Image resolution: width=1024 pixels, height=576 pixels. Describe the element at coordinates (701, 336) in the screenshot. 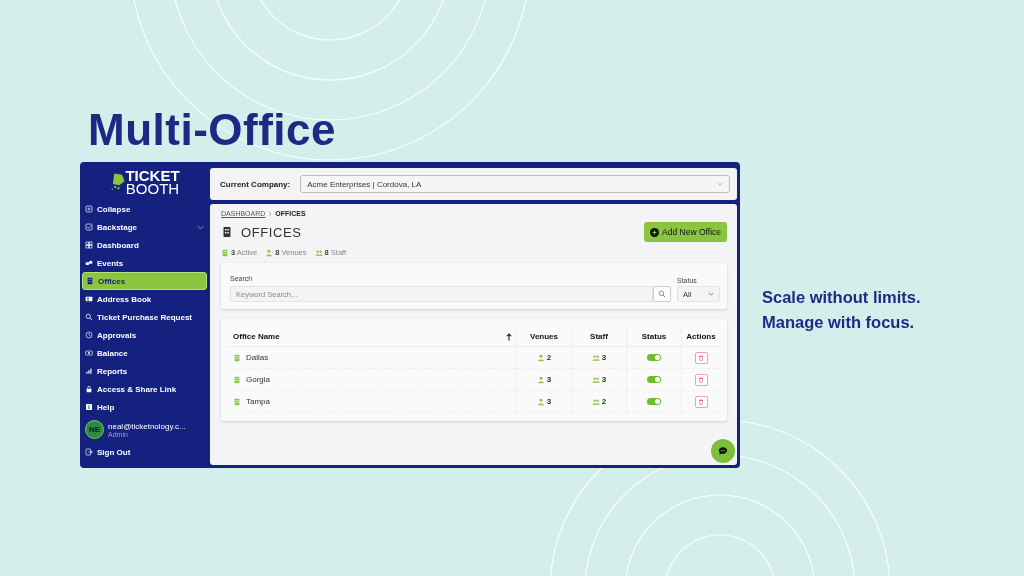

I see `column-header: Actions` at that location.